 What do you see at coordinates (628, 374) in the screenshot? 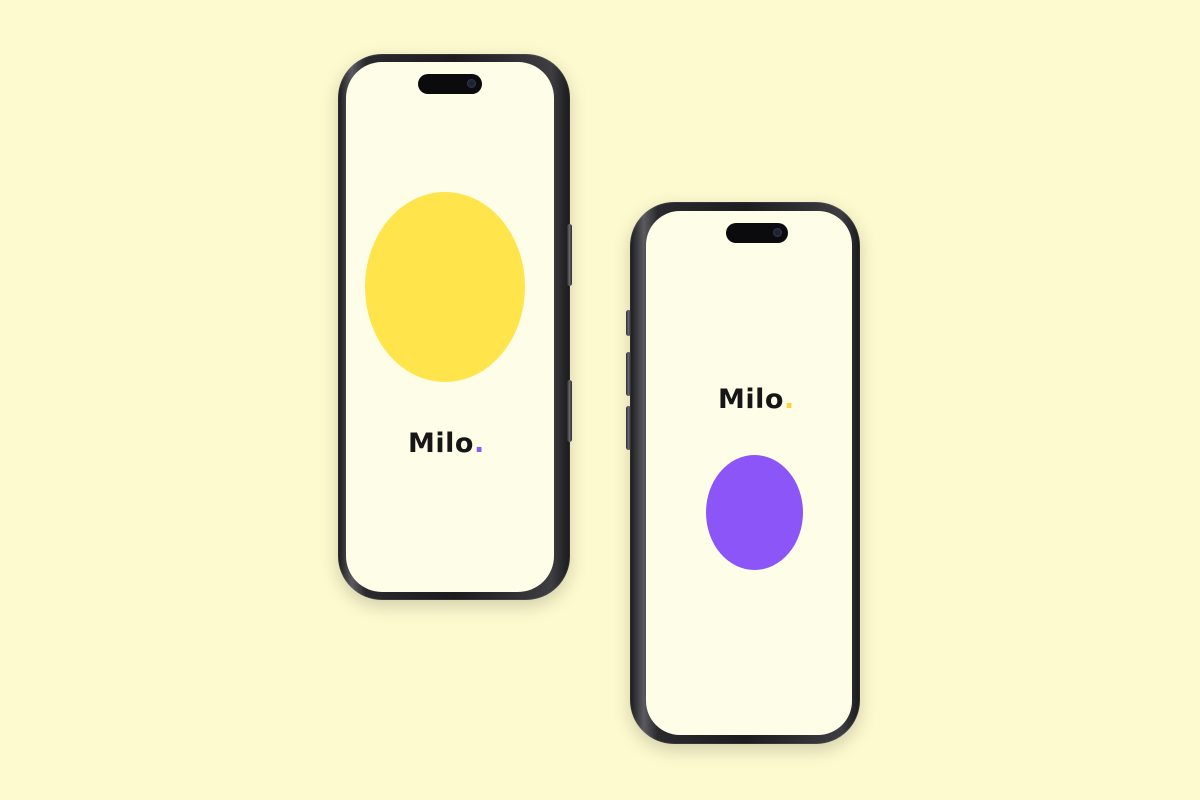
I see `volume-up-button-icon` at bounding box center [628, 374].